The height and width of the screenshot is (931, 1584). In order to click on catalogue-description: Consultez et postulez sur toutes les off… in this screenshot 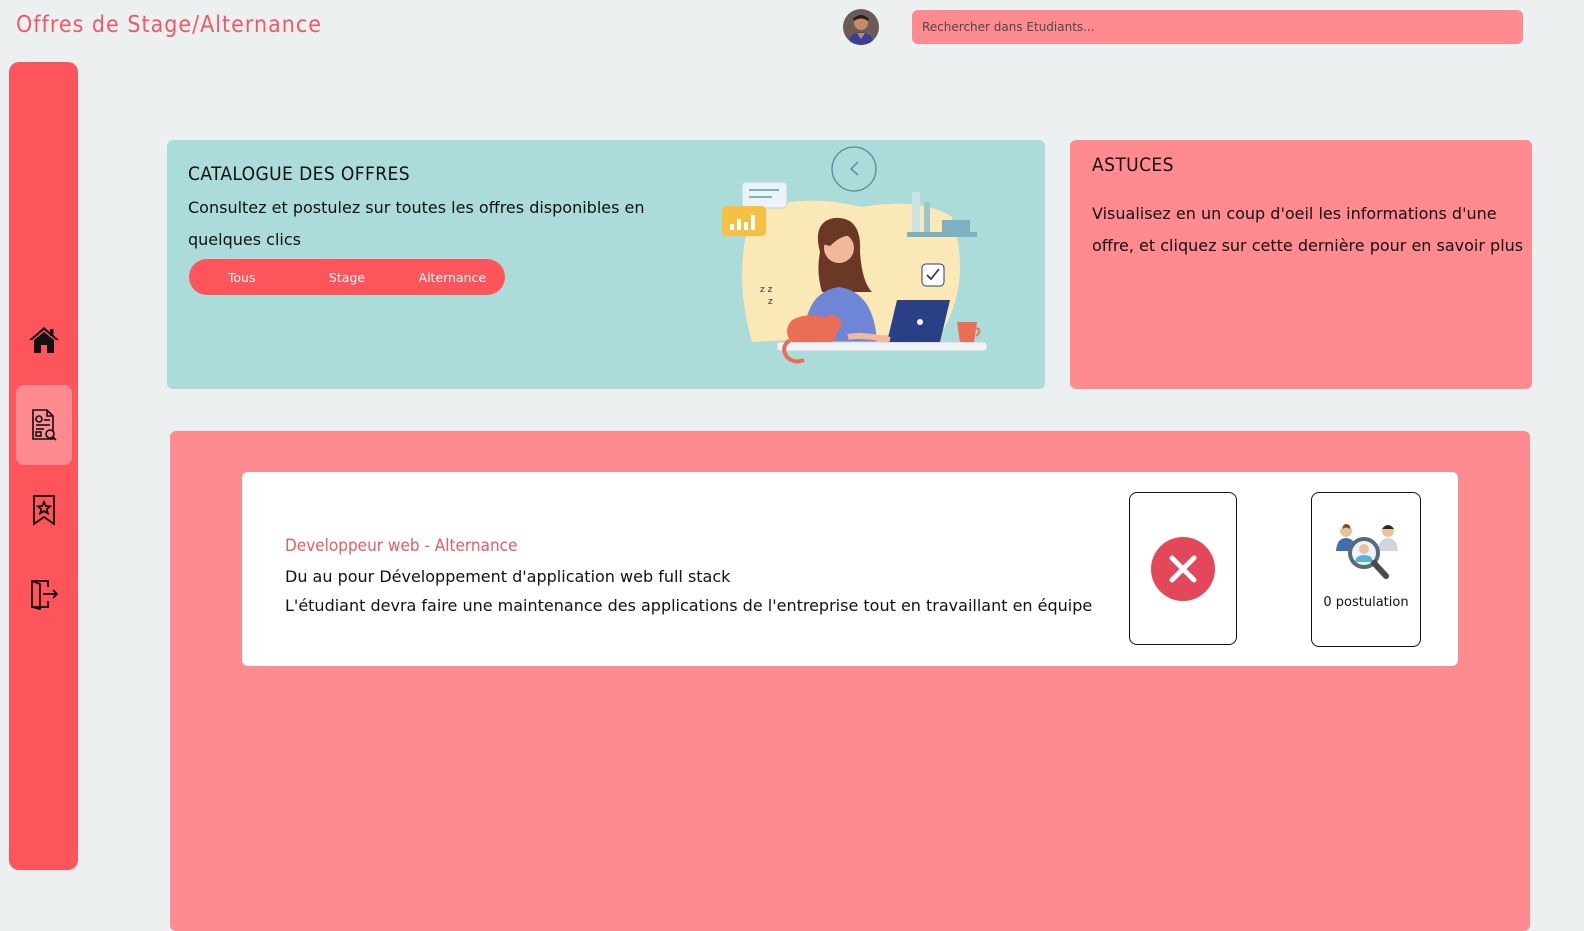, I will do `click(416, 223)`.